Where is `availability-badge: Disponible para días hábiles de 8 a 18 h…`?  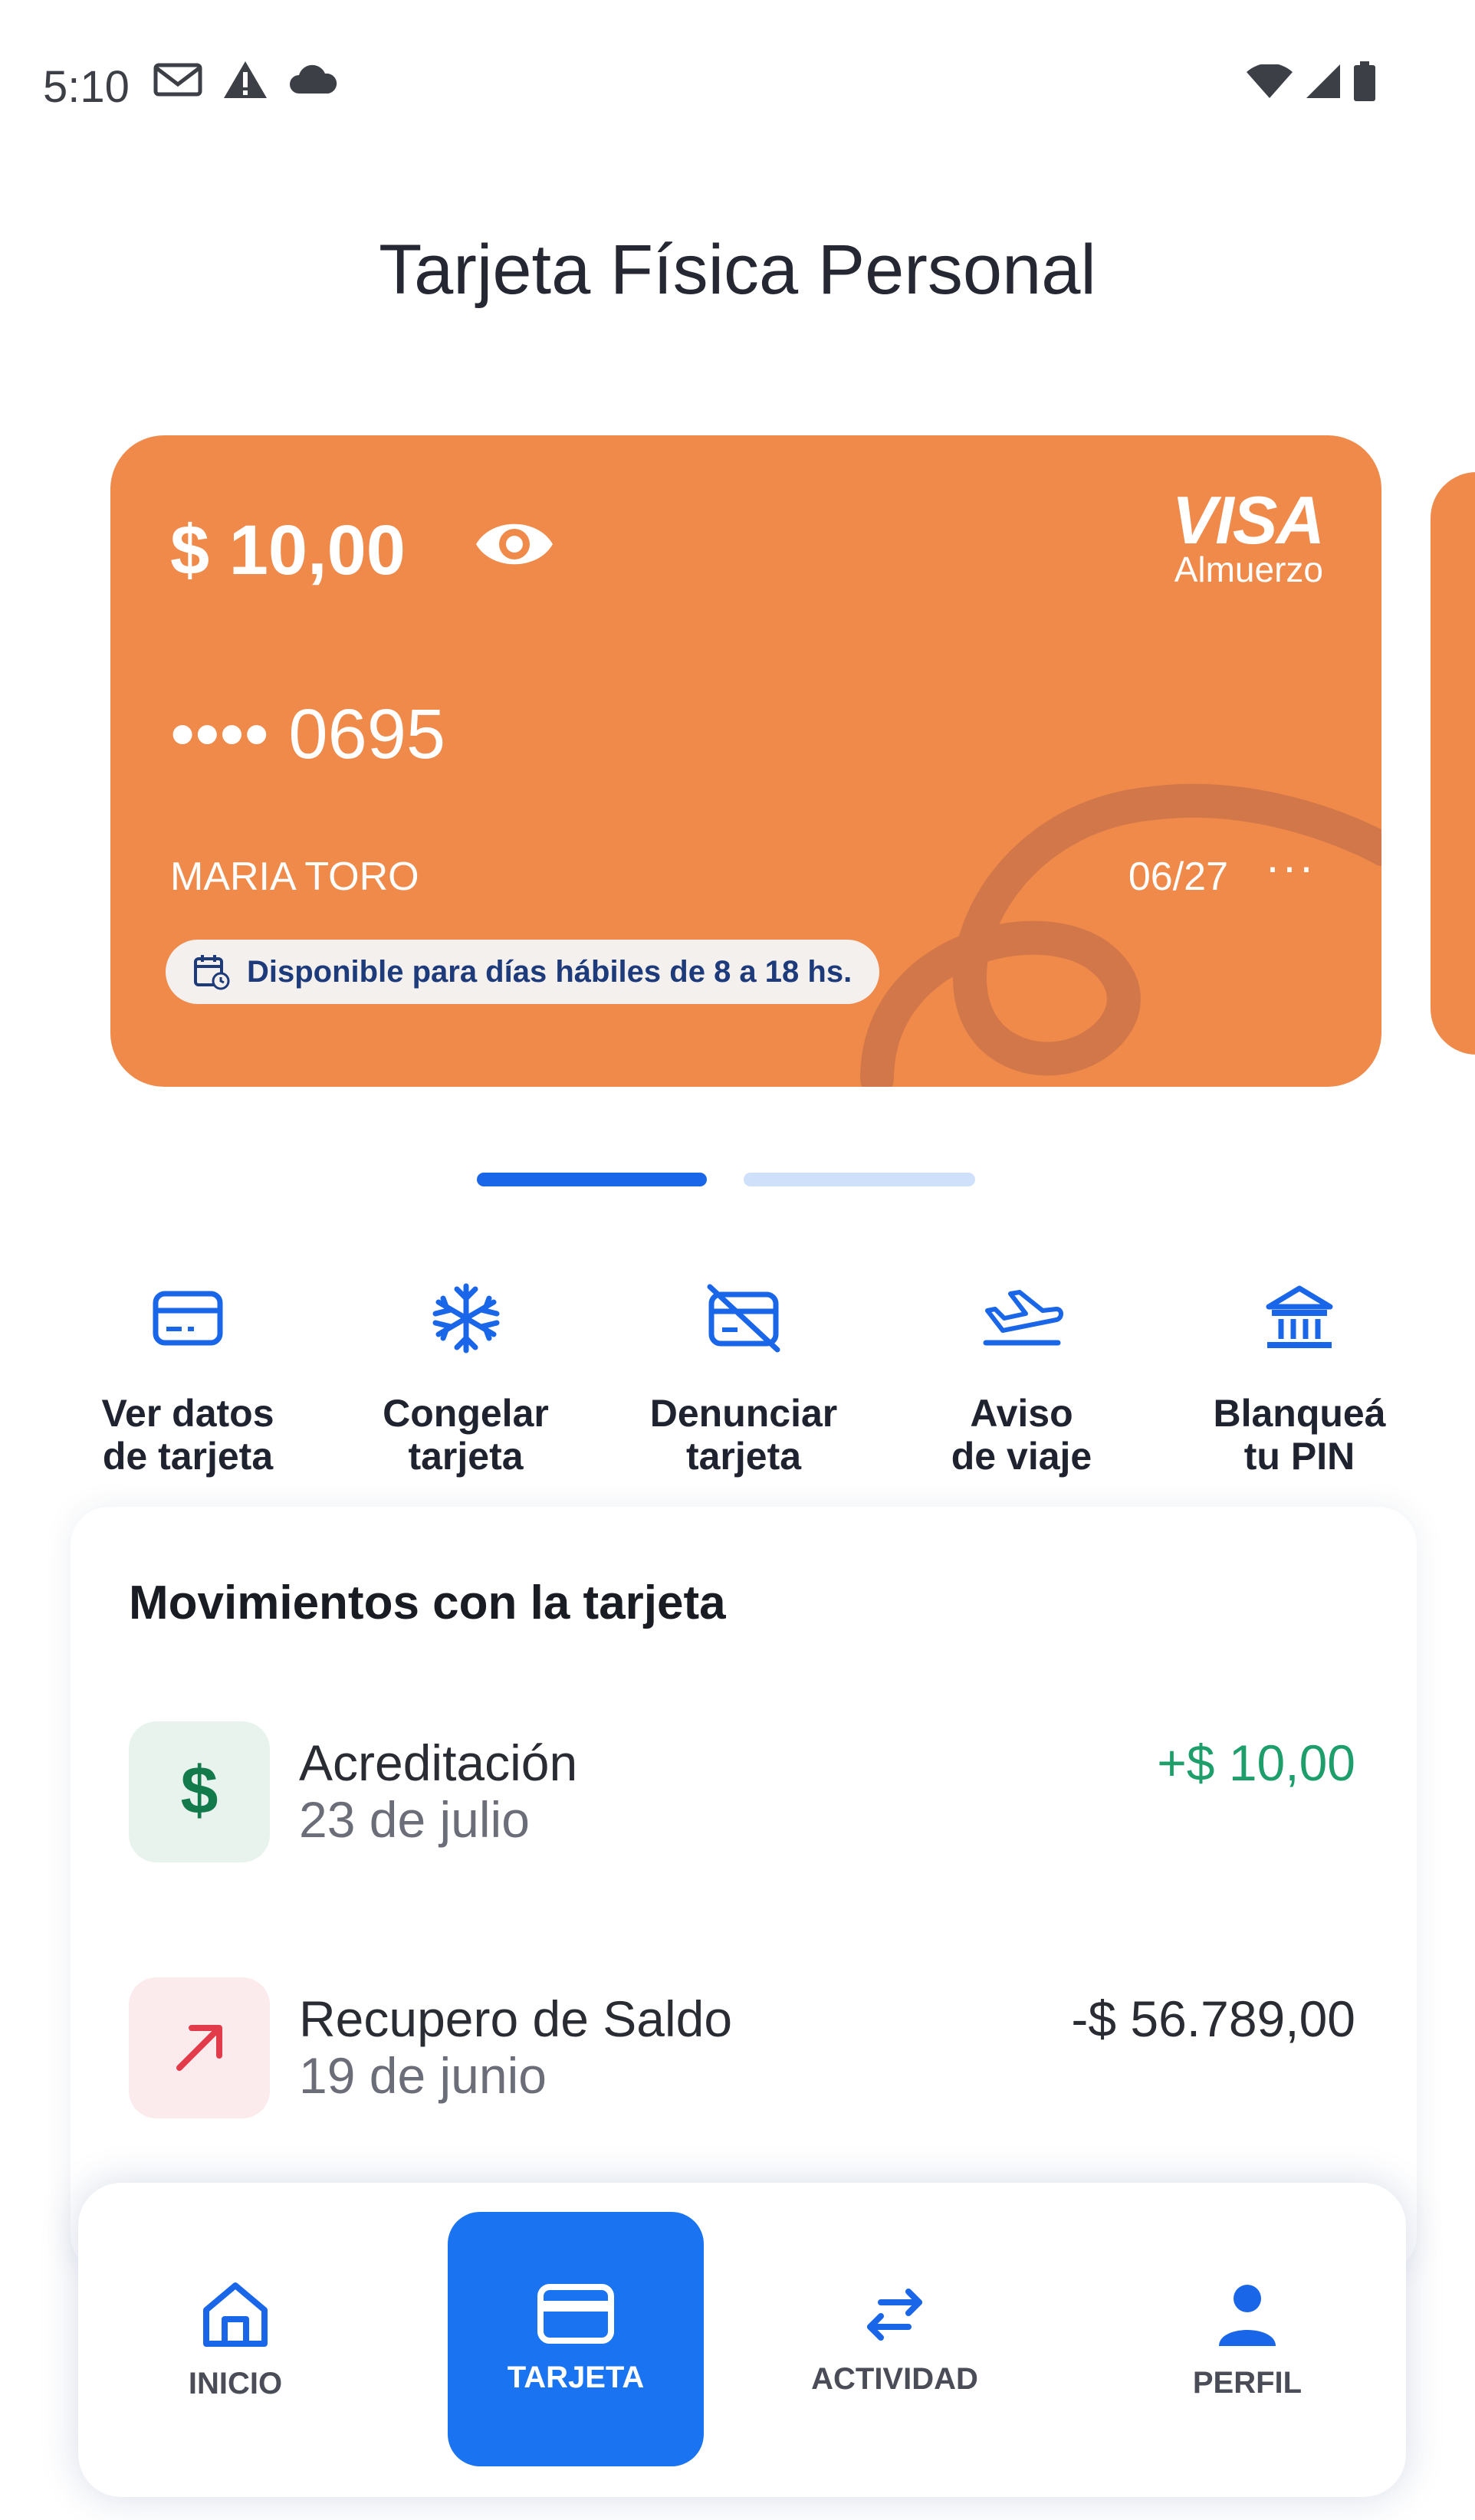
availability-badge: Disponible para días hábiles de 8 a 18 h… is located at coordinates (523, 972).